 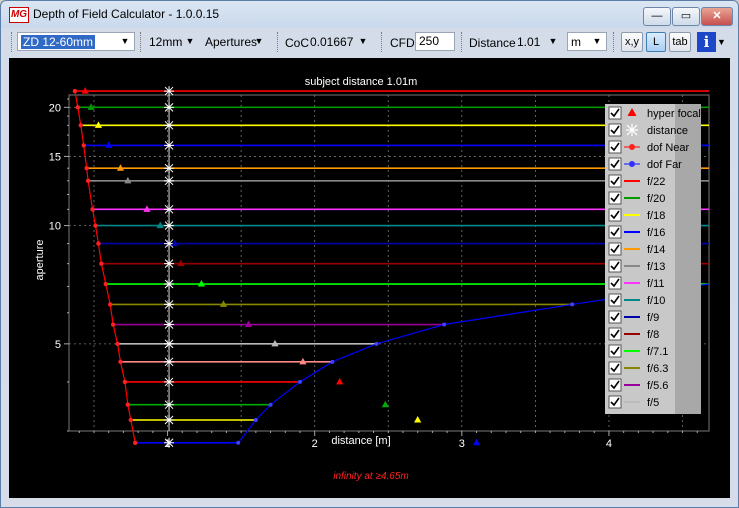 I want to click on window-title: Depth of Field Calculator - 1.0.0.15, so click(x=126, y=14).